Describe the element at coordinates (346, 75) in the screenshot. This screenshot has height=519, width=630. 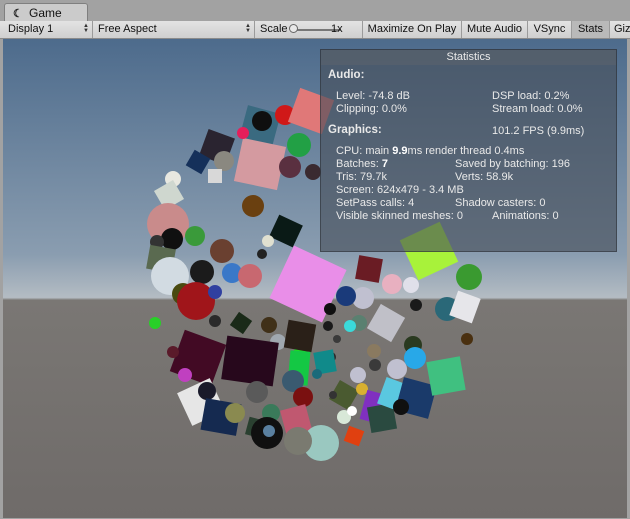
I see `audio-header: Audio:` at that location.